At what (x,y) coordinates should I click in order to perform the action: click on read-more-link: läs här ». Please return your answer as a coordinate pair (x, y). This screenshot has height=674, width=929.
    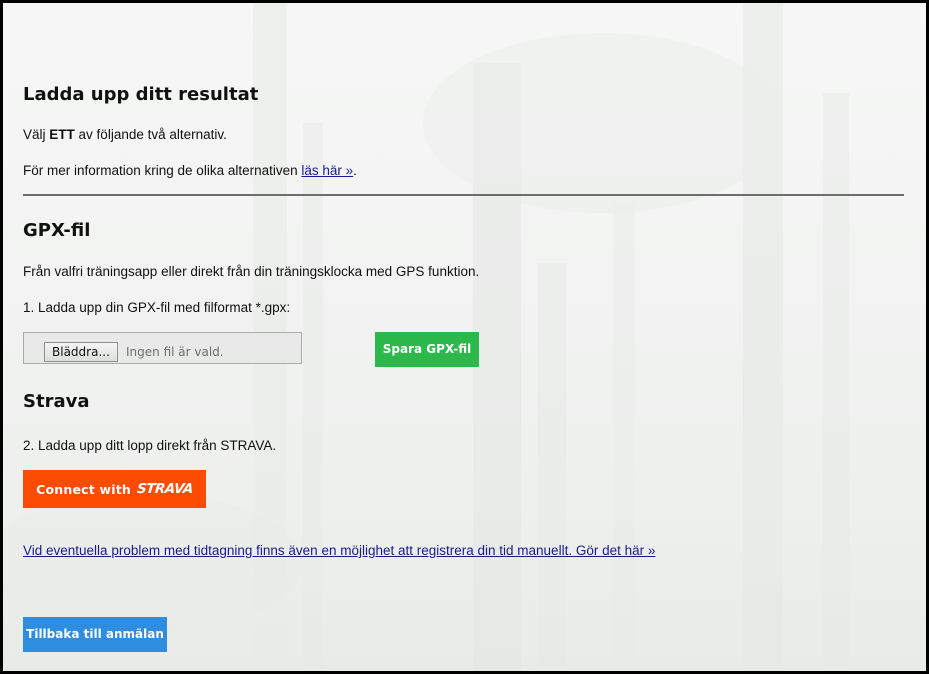
    Looking at the image, I should click on (327, 170).